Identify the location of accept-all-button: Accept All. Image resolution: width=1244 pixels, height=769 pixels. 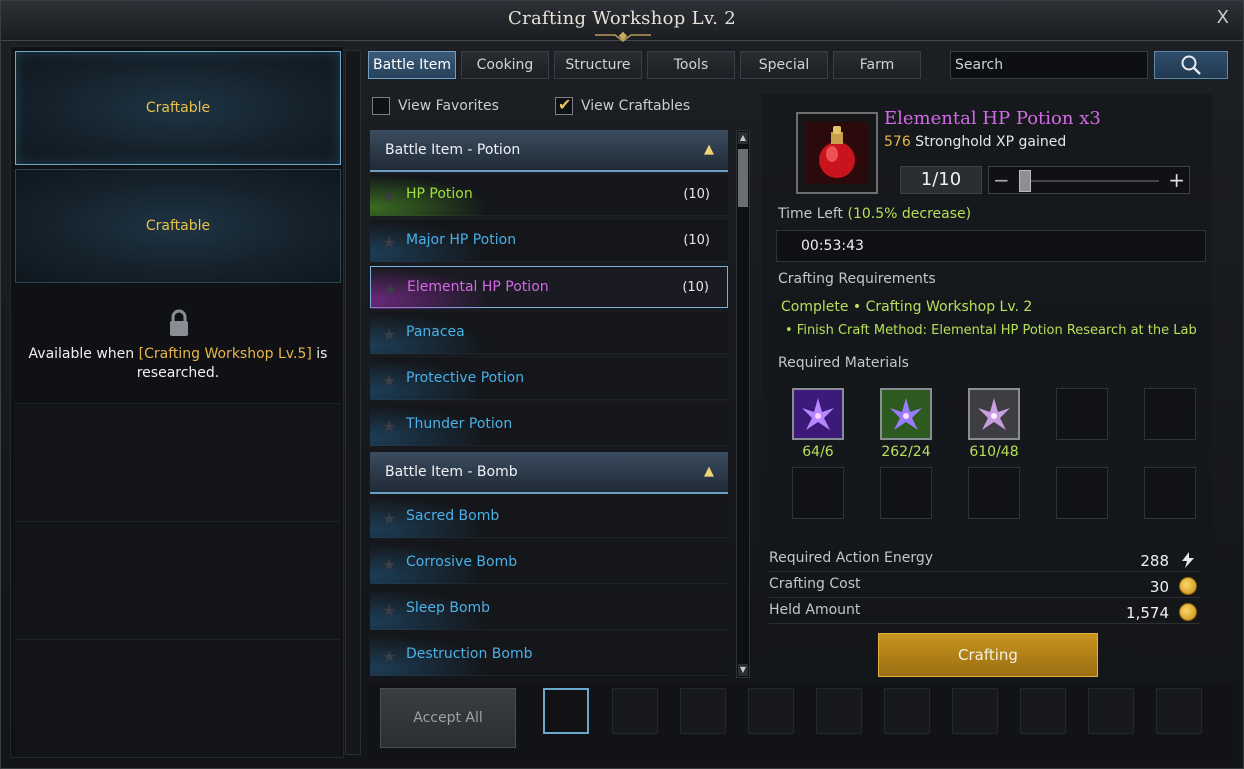
(448, 718).